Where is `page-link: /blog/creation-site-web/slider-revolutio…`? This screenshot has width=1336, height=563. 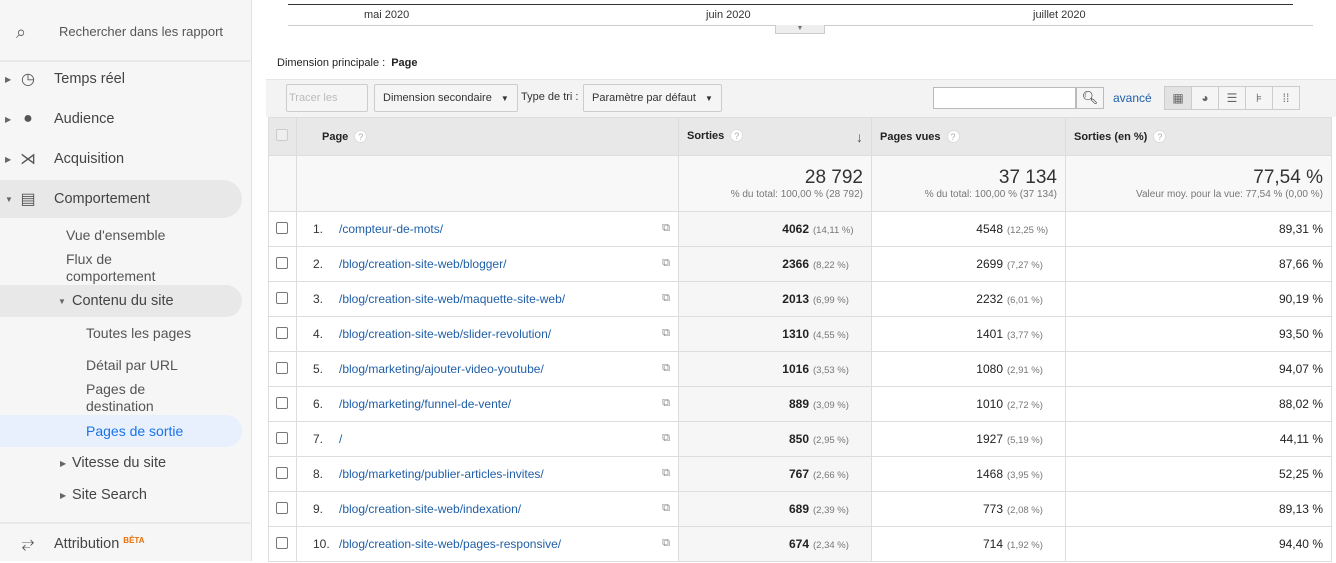
page-link: /blog/creation-site-web/slider-revolutio… is located at coordinates (445, 334).